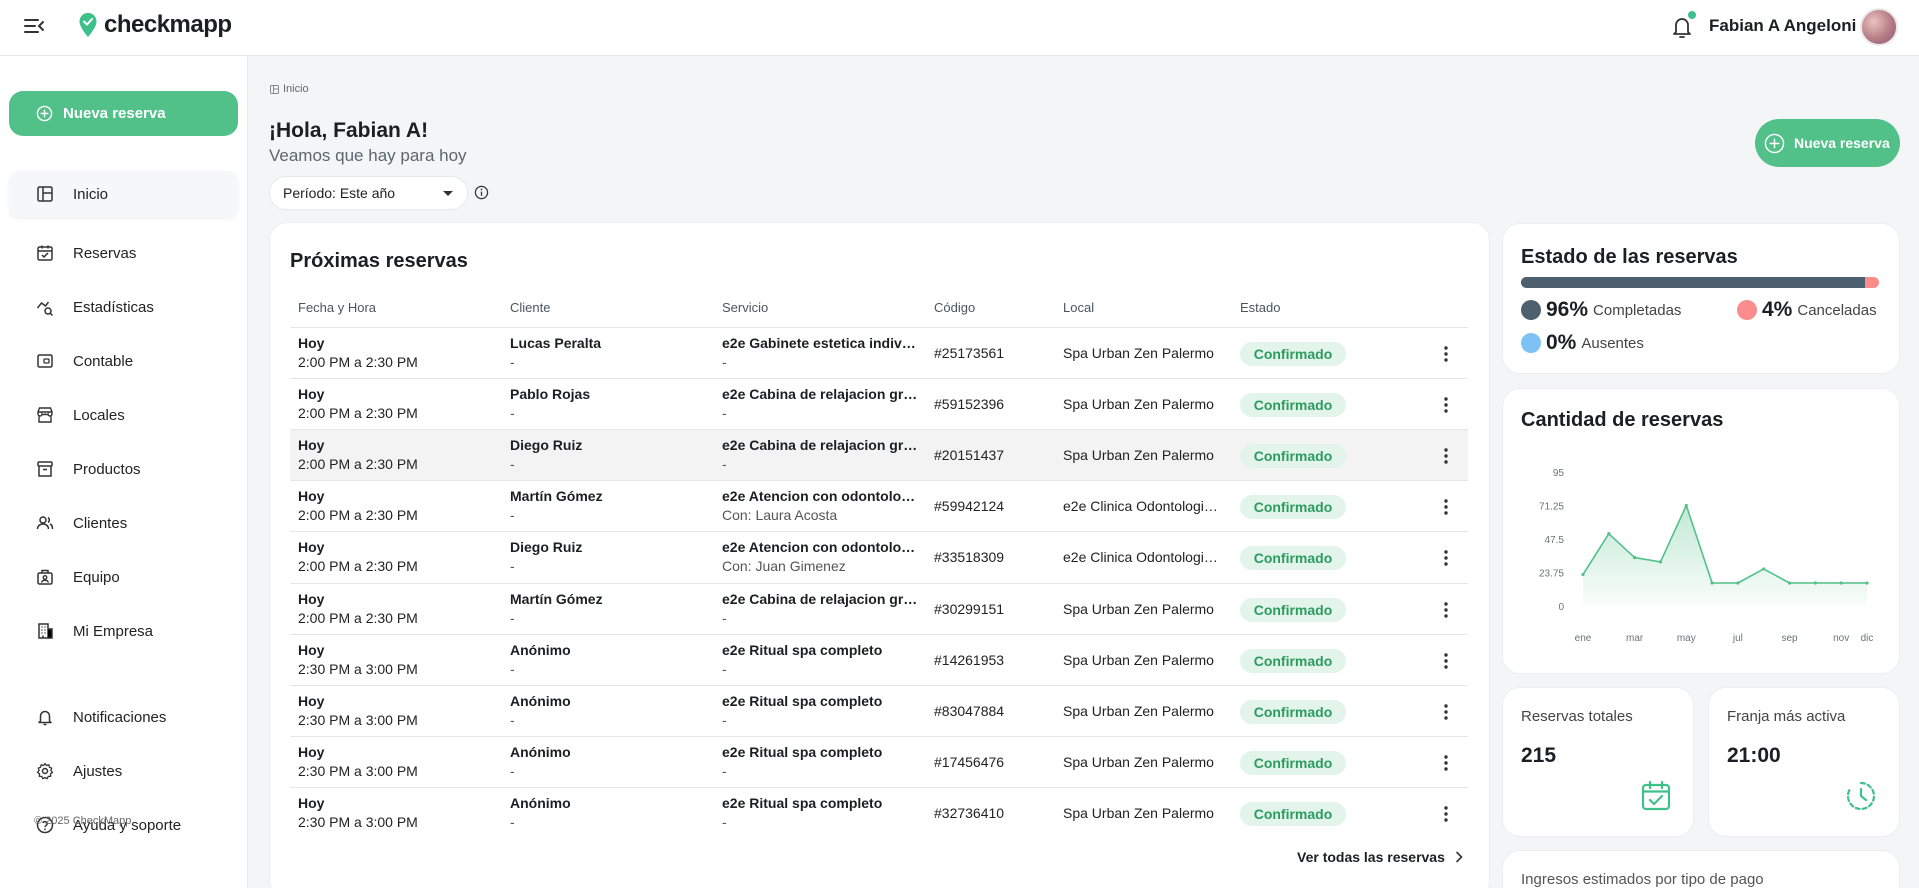 The height and width of the screenshot is (888, 1919). I want to click on page-subtitle: Veamos que hay para hoy, so click(368, 155).